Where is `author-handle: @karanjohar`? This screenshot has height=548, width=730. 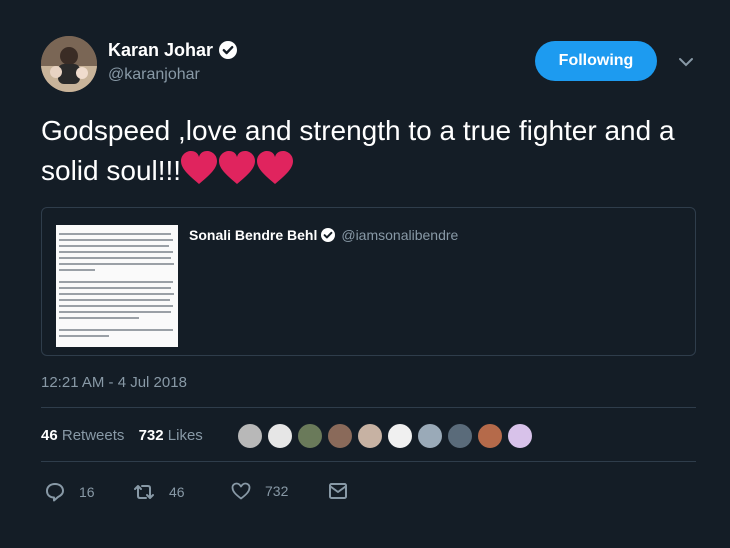
author-handle: @karanjohar is located at coordinates (154, 75).